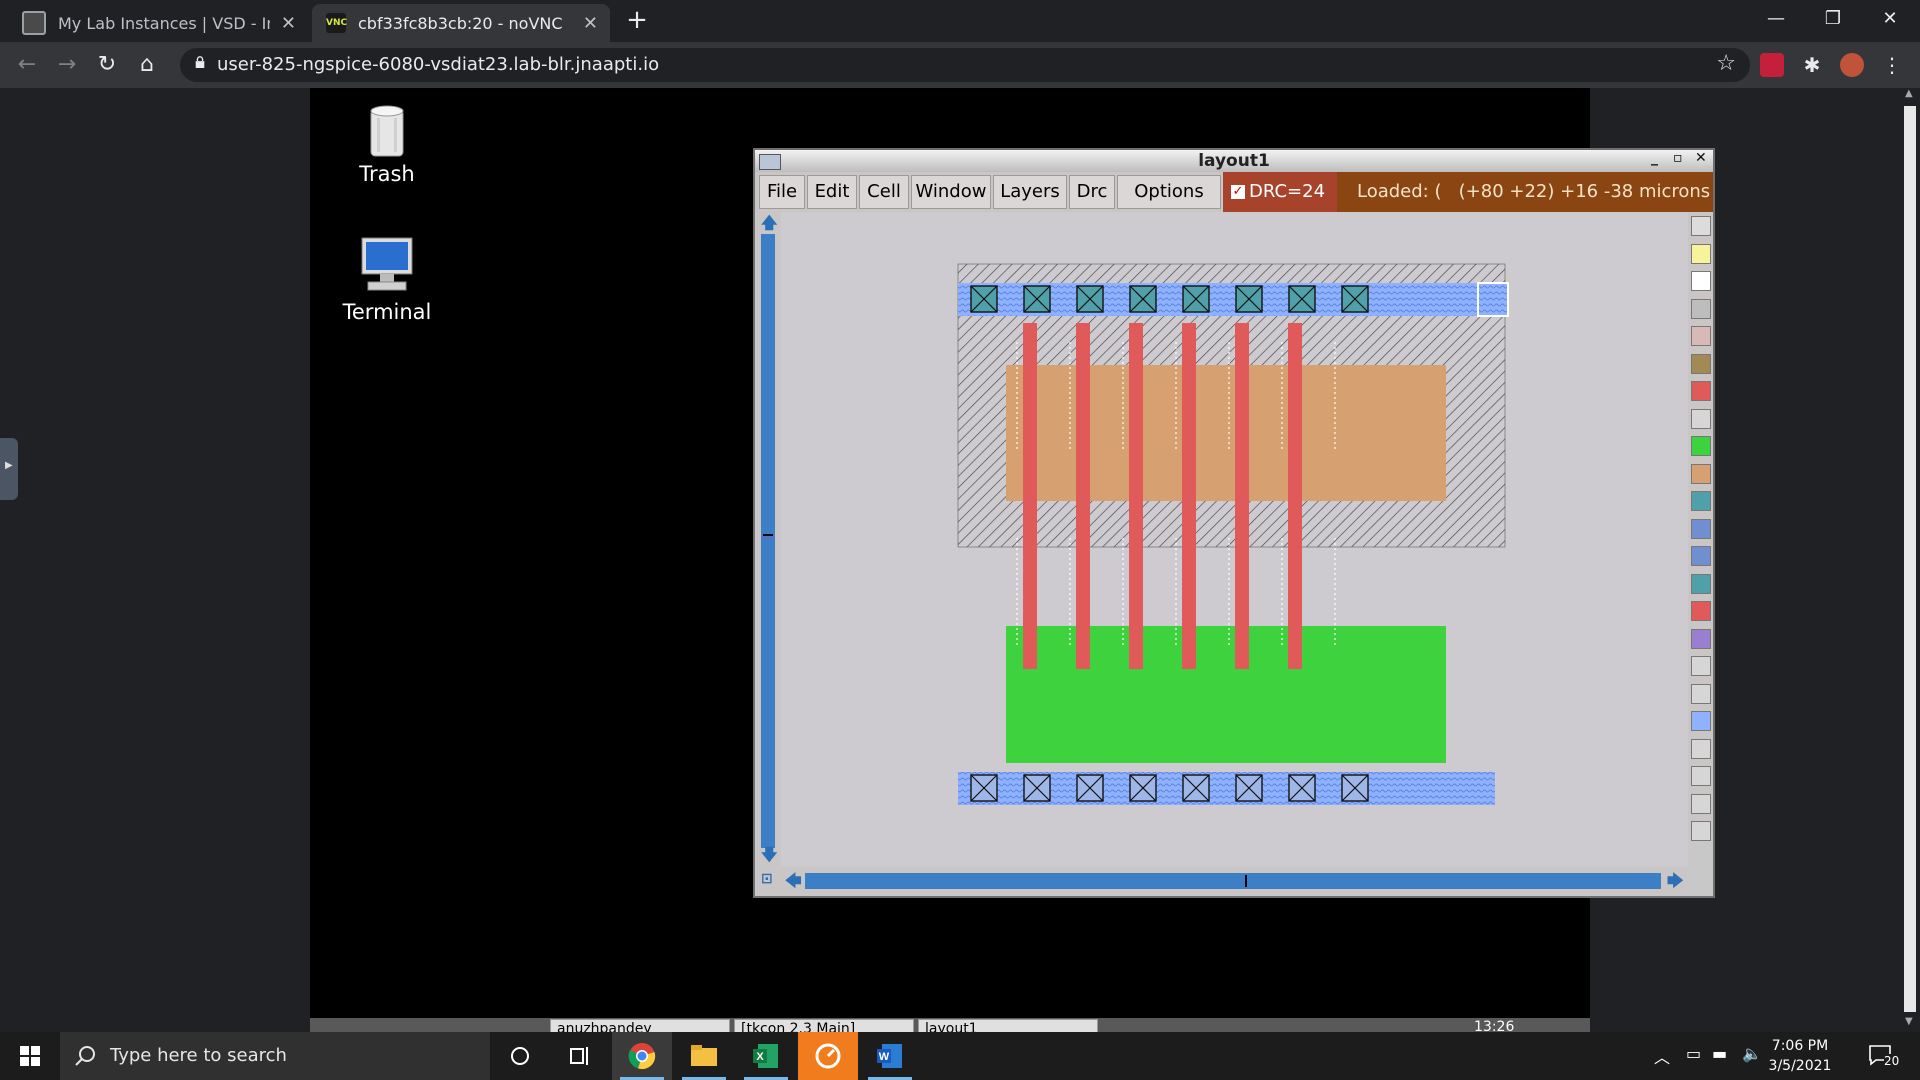  I want to click on new-tab-button: +, so click(637, 21).